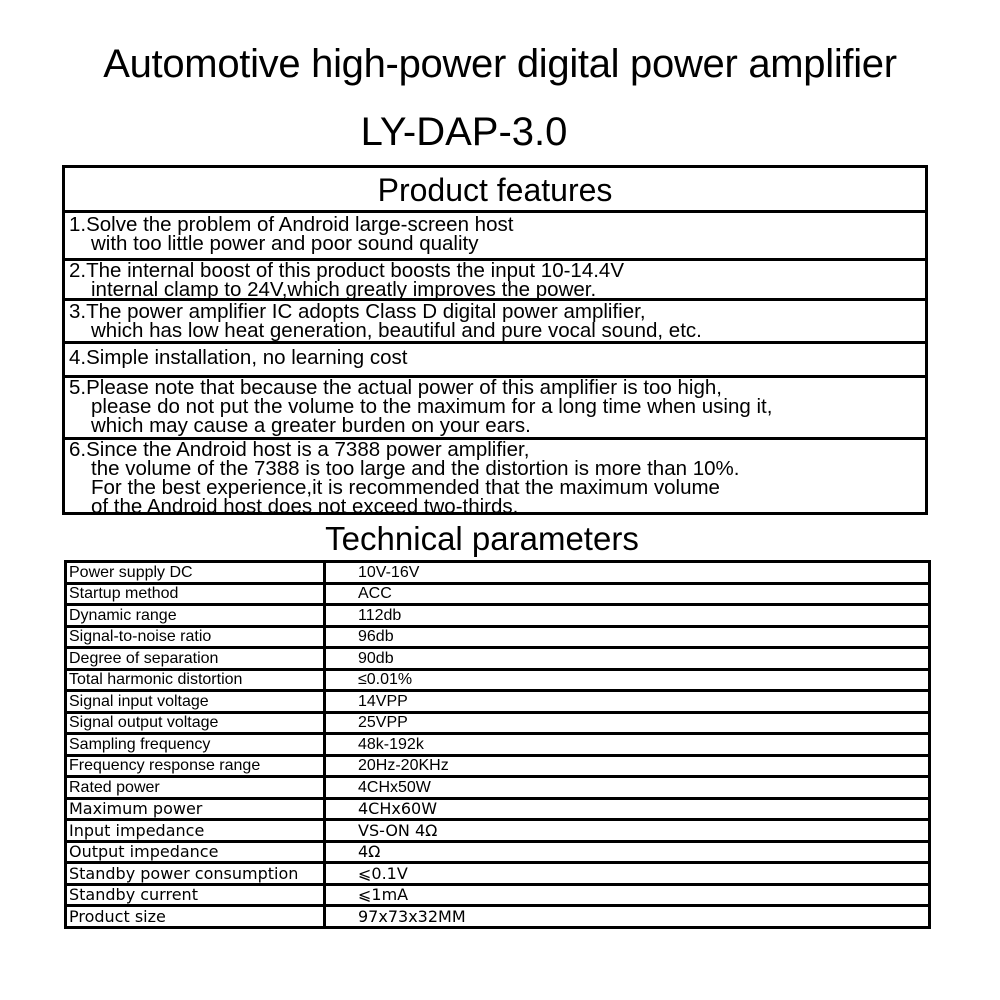  Describe the element at coordinates (627, 873) in the screenshot. I see `parameter-value: ⩽0.1V` at that location.